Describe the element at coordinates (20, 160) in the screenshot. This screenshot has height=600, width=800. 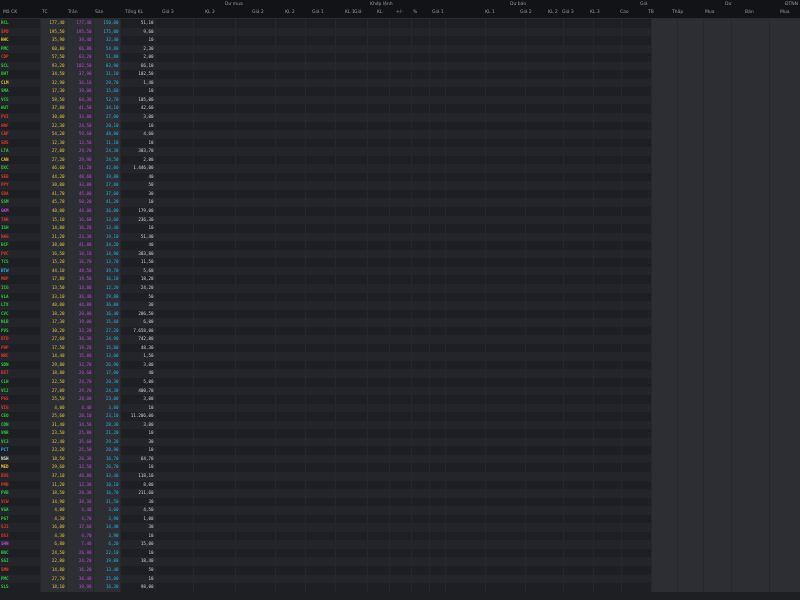
I see `symbol-cell: CAN` at that location.